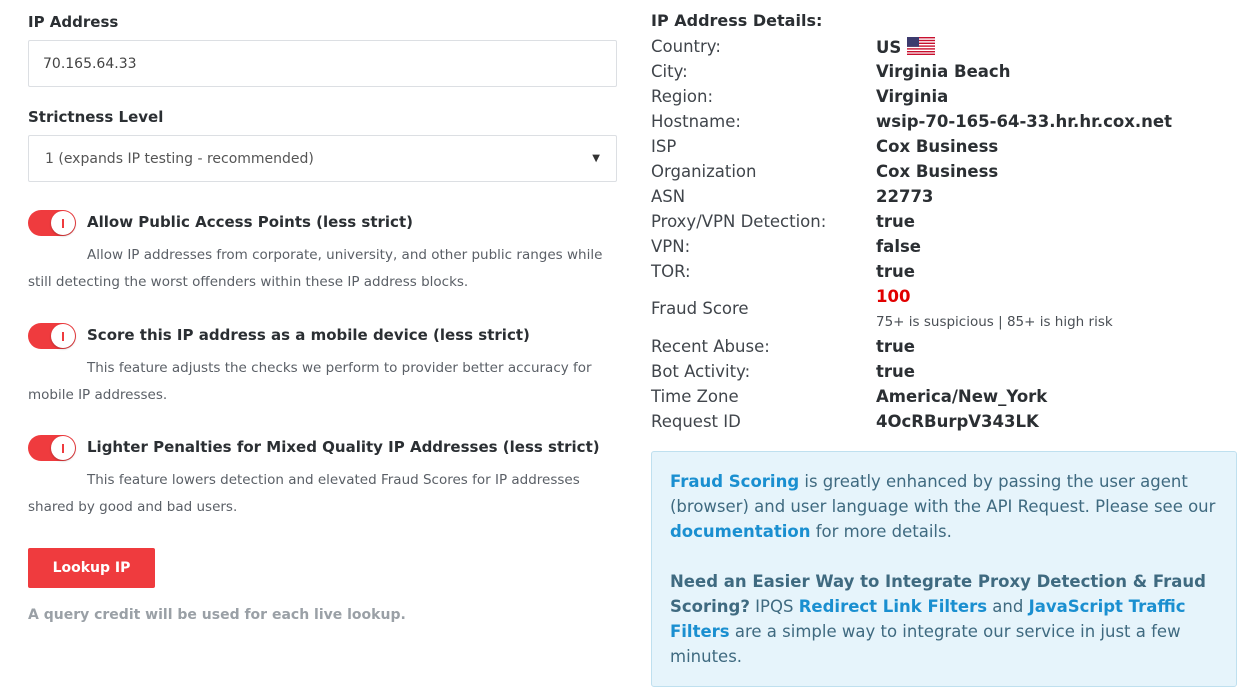 This screenshot has width=1259, height=697. What do you see at coordinates (946, 199) in the screenshot?
I see `detail-row-asn: ASN 22773` at bounding box center [946, 199].